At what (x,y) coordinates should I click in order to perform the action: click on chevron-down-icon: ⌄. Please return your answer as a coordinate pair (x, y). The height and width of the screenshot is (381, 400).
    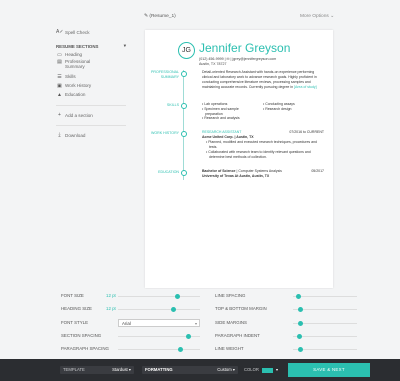
    Looking at the image, I should click on (332, 16).